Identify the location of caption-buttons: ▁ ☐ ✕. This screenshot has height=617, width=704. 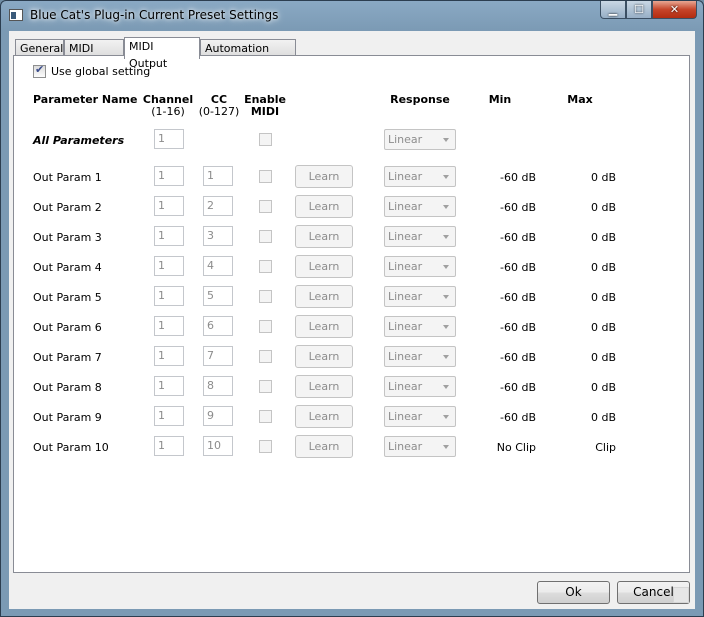
(648, 10).